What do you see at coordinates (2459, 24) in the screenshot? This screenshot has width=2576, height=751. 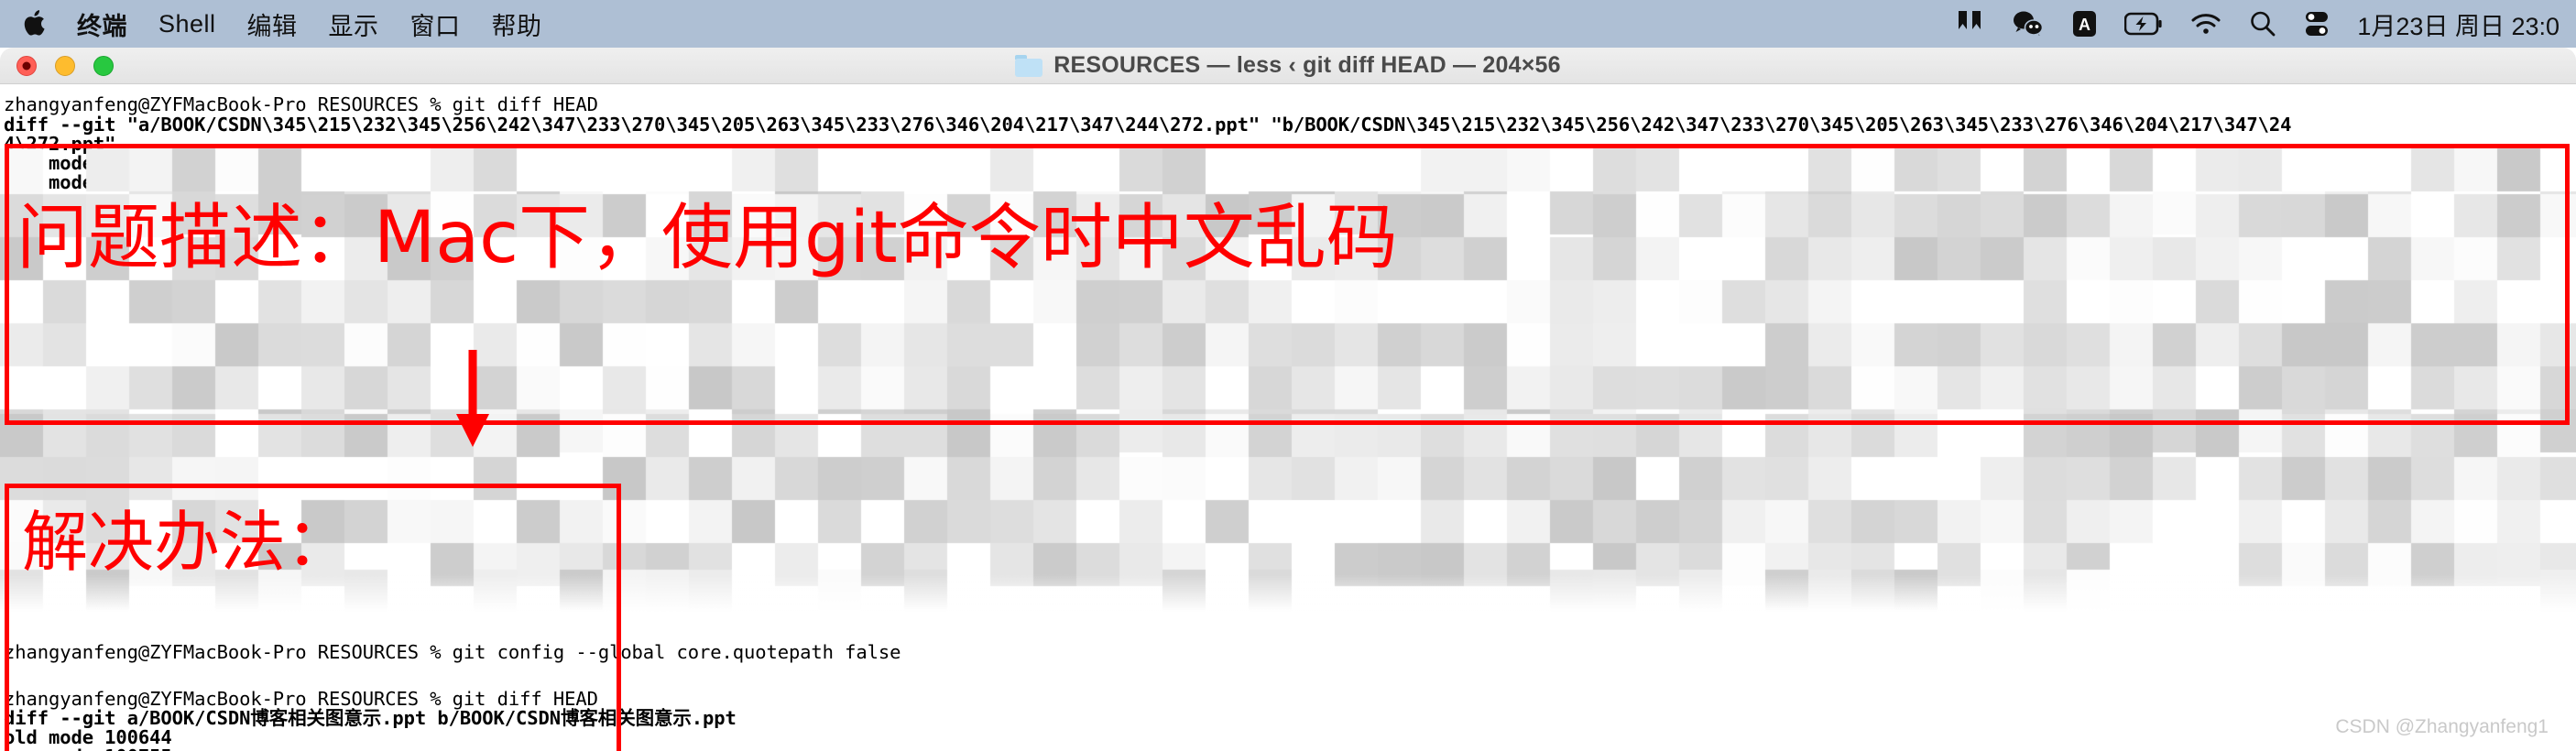 I see `menu-bar-clock: 1月23日 周日 23:0` at bounding box center [2459, 24].